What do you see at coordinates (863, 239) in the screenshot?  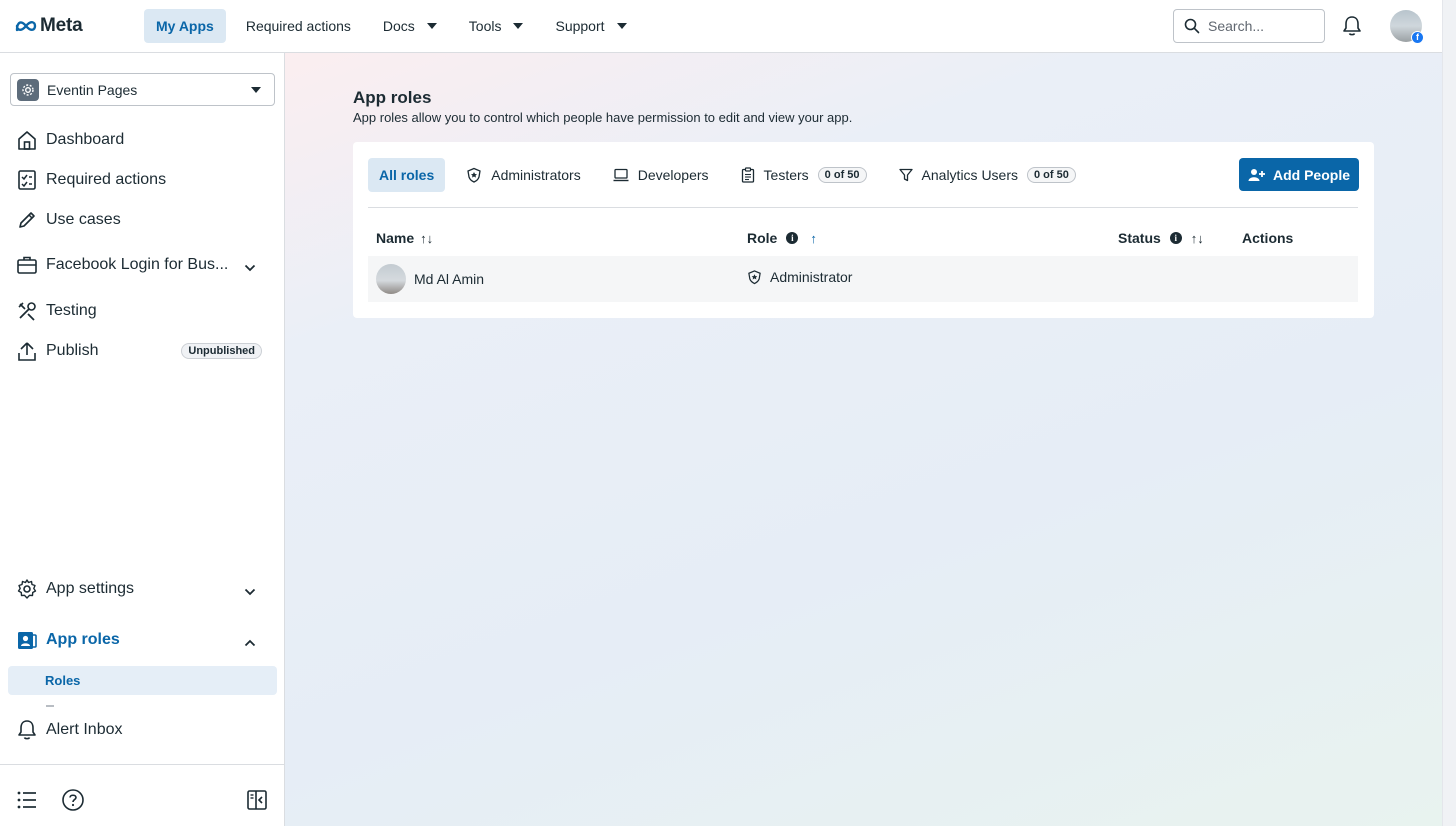 I see `table-header: Name ↑↓ Role i ↑ Status i ↑↓ Actions` at bounding box center [863, 239].